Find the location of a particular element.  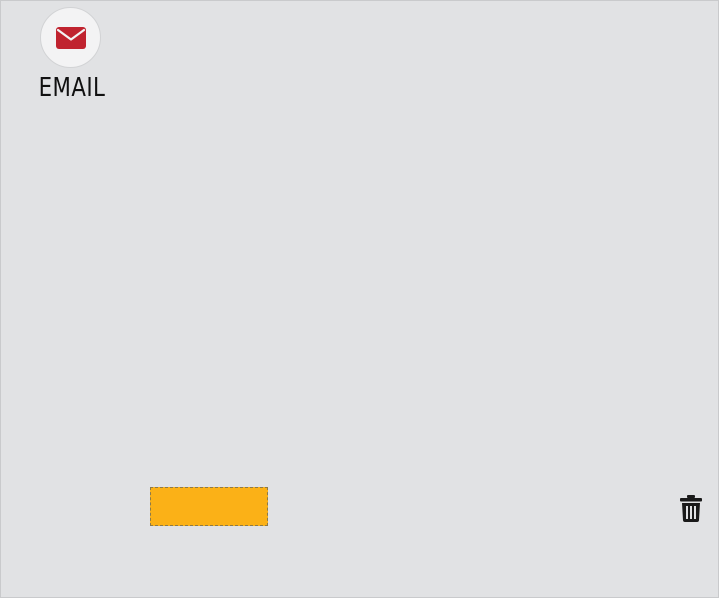

envelope-icon is located at coordinates (70, 37).